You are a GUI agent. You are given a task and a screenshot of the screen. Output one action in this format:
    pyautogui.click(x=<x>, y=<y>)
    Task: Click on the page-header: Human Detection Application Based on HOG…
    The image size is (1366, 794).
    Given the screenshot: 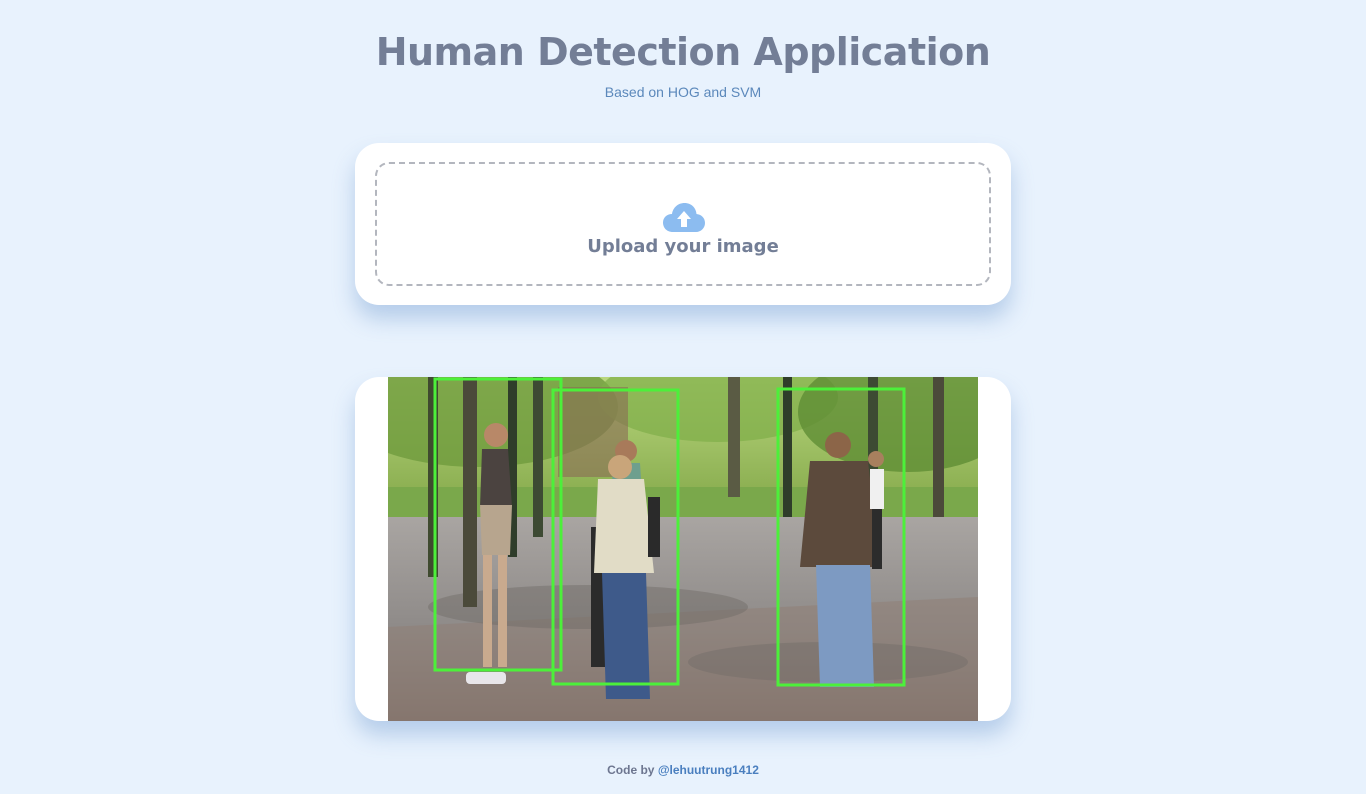 What is the action you would take?
    pyautogui.click(x=683, y=64)
    